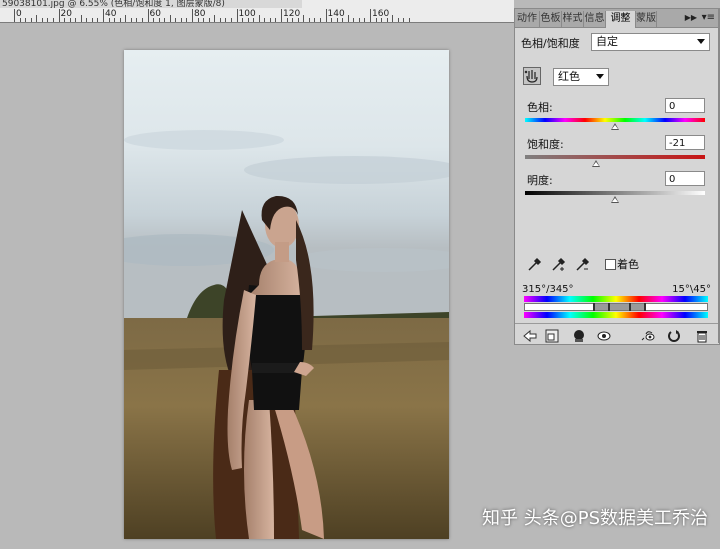 The width and height of the screenshot is (720, 549). Describe the element at coordinates (535, 264) in the screenshot. I see `eyedropper-icon` at that location.